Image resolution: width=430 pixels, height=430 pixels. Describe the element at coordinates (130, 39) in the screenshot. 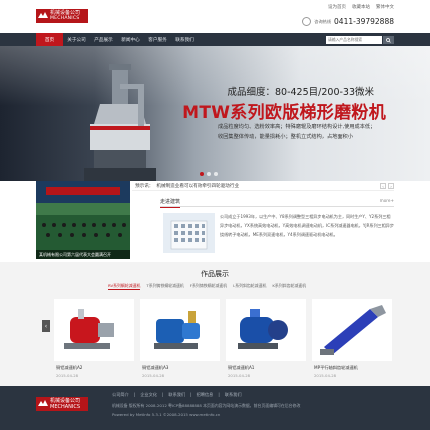

I see `nav-item-news: 新闻中心` at that location.